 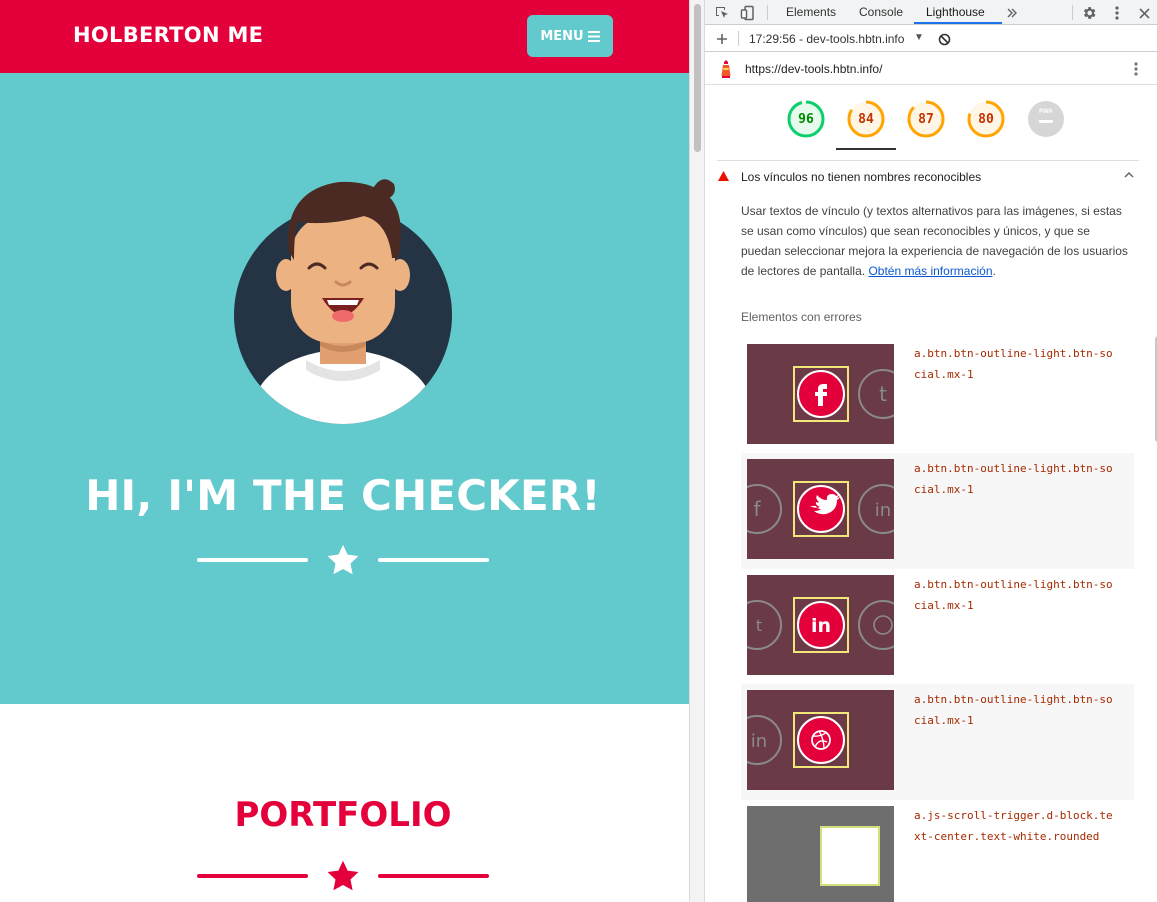 What do you see at coordinates (814, 69) in the screenshot?
I see `report-url: https://dev-tools.hbtn.info/` at bounding box center [814, 69].